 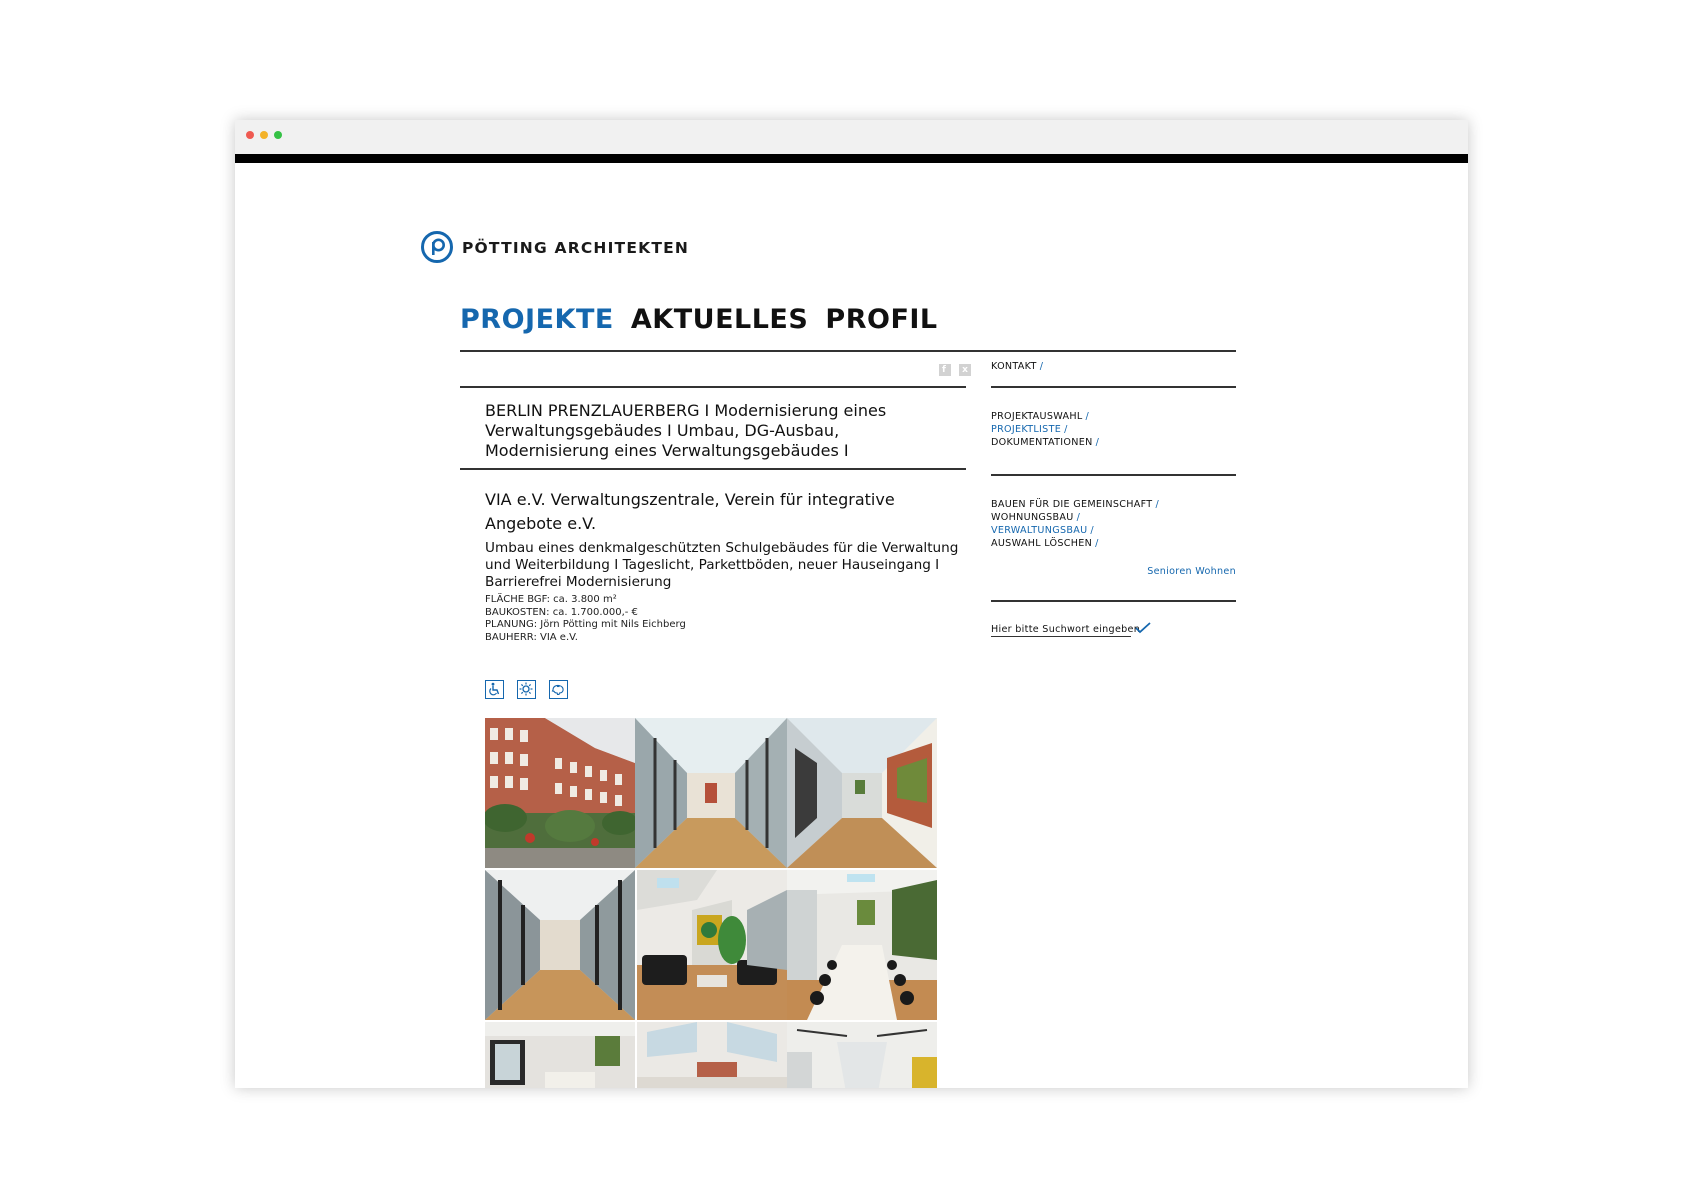 I want to click on brand-name: PÖTTING ARCHITEKTEN, so click(x=576, y=248).